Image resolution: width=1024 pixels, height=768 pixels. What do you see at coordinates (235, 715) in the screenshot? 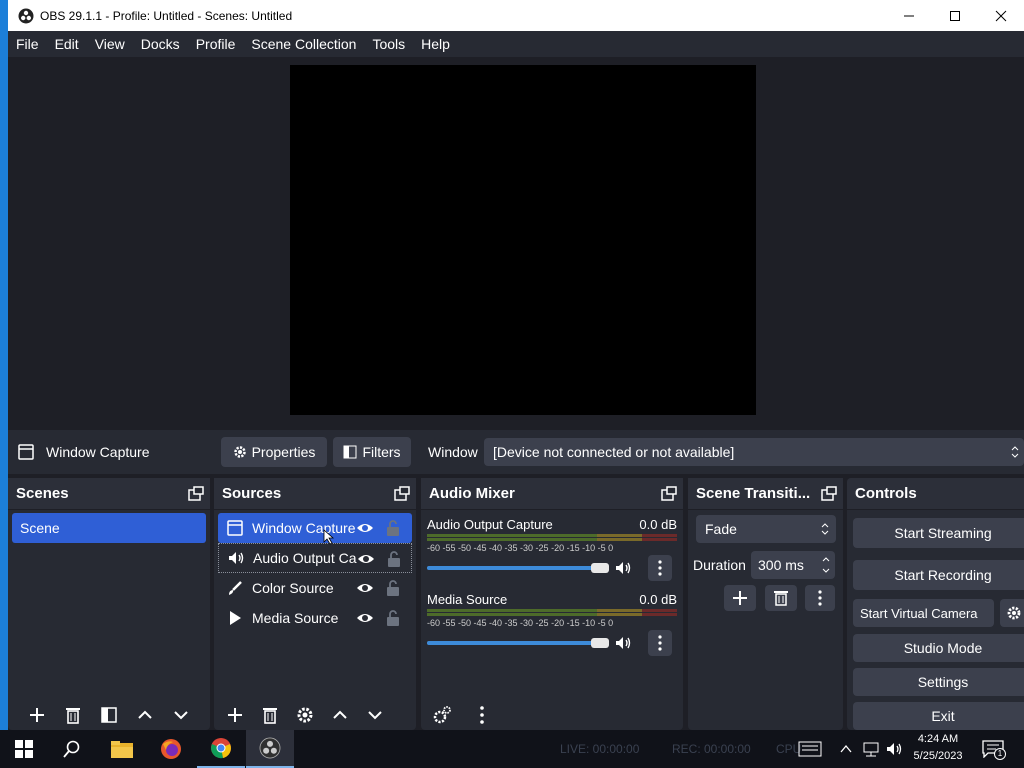
I see `add-source-icon` at bounding box center [235, 715].